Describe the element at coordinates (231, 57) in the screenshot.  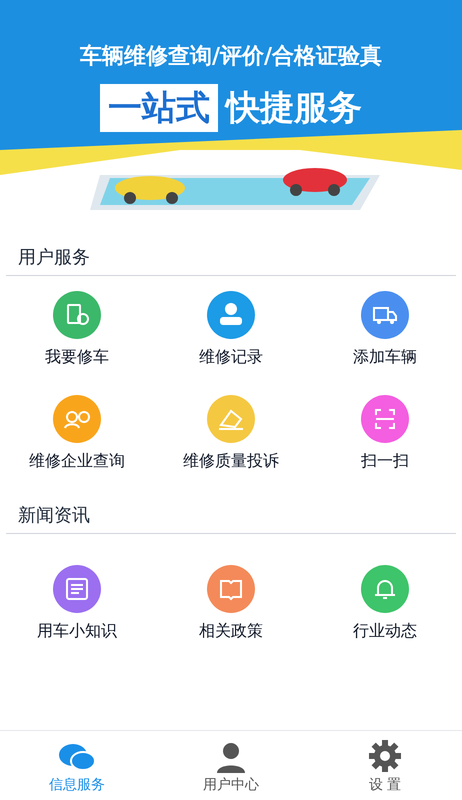
I see `banner-subtitle: 车辆维修查询/评价/合格证验真` at that location.